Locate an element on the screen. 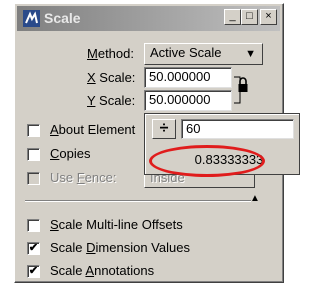  maximize-button: □ is located at coordinates (249, 17).